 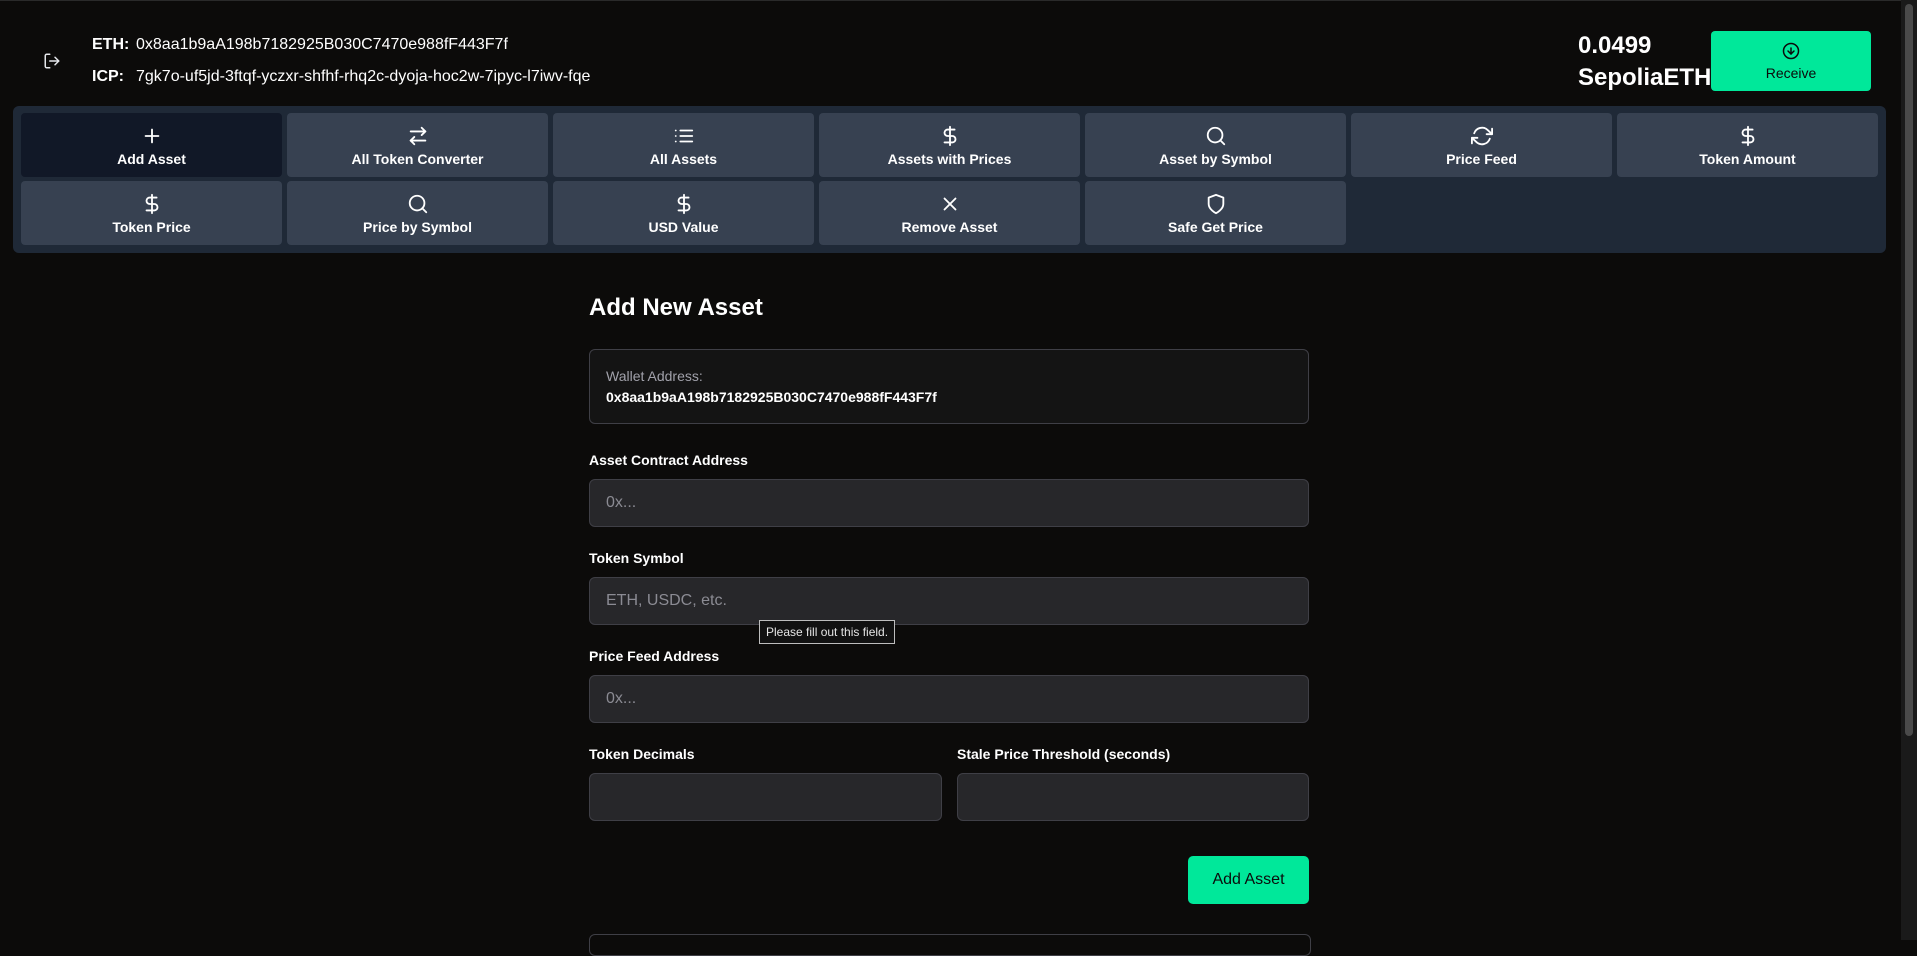 I want to click on balance-amount: 0.0499, so click(x=1615, y=45).